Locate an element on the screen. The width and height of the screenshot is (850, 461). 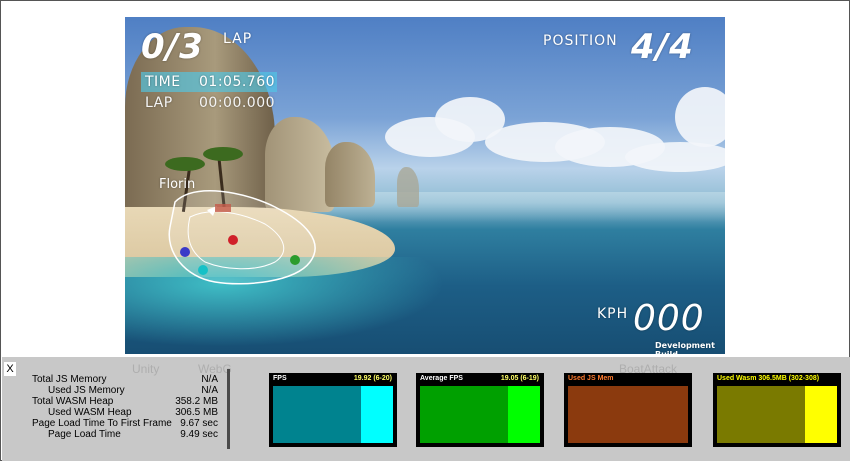
memory-label: Used JS Memory is located at coordinates (86, 390).